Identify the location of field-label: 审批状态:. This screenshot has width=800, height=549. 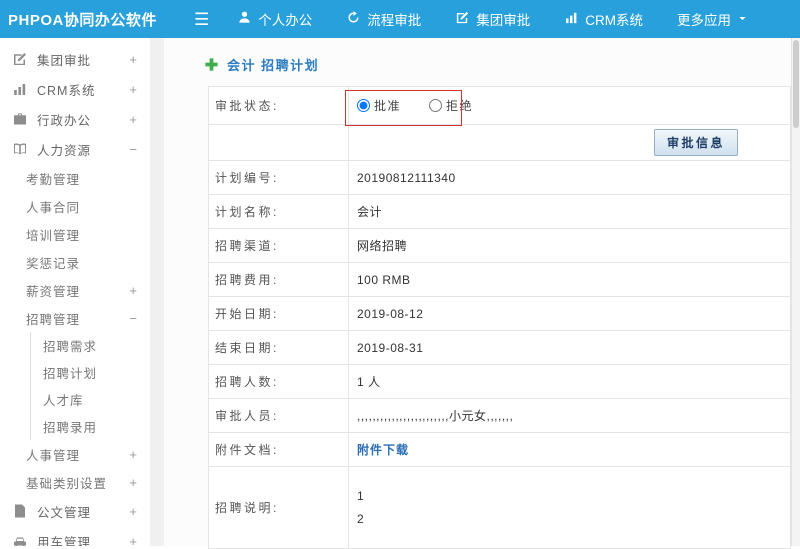
(279, 105).